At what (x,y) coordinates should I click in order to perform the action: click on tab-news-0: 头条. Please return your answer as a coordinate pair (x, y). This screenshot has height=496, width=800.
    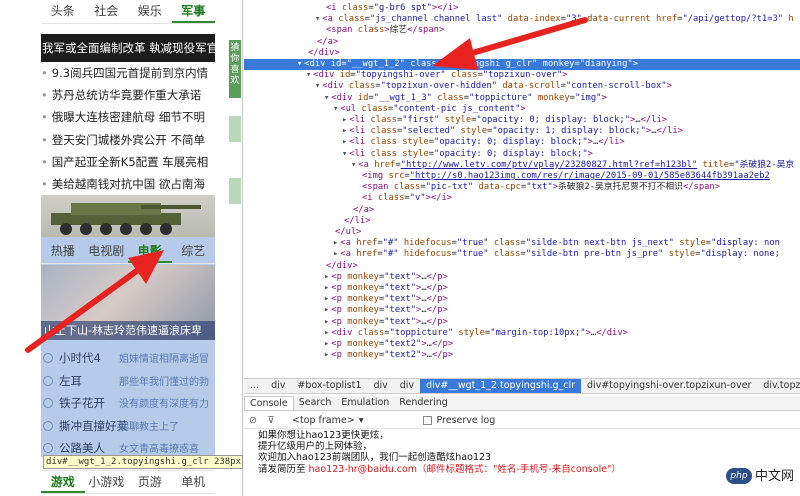
    Looking at the image, I should click on (63, 11).